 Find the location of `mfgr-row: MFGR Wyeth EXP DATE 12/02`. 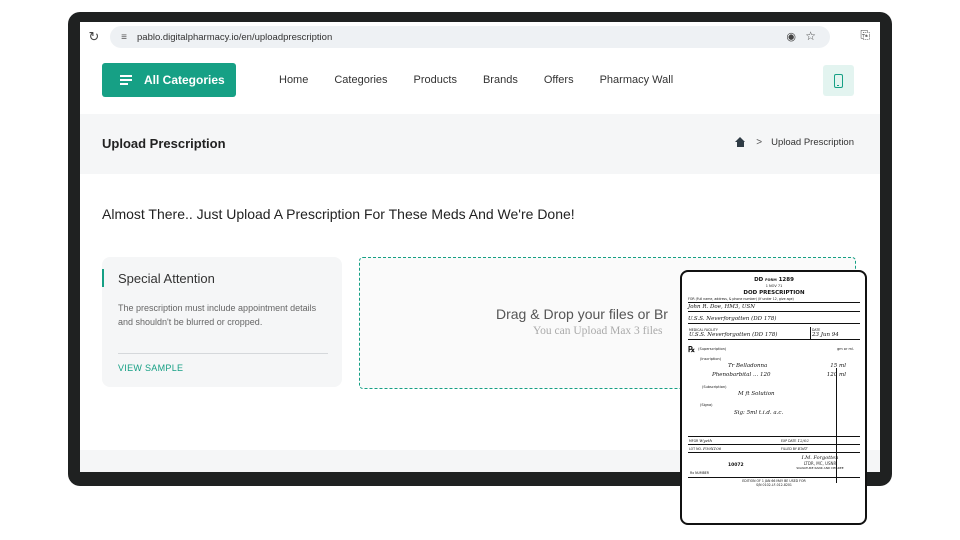

mfgr-row: MFGR Wyeth EXP DATE 12/02 is located at coordinates (774, 440).